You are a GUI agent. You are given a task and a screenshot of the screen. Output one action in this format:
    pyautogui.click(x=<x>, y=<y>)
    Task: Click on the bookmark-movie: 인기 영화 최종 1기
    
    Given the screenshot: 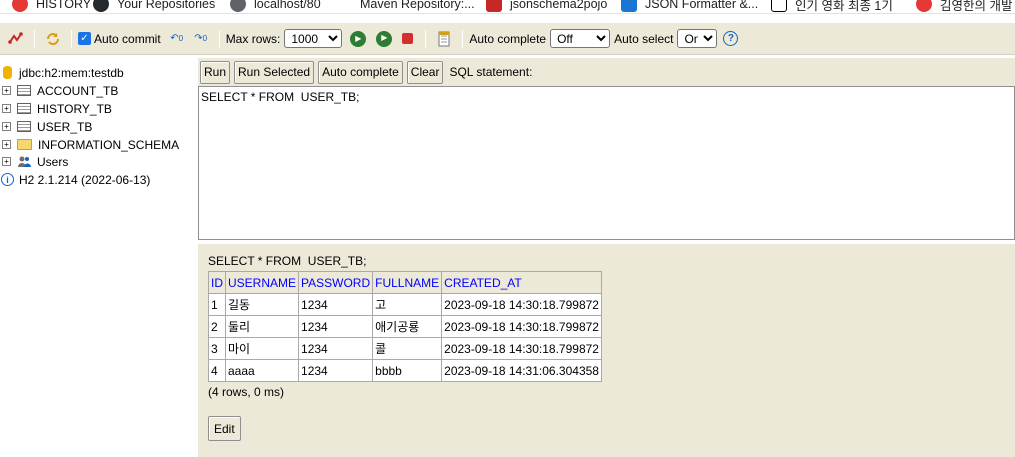 What is the action you would take?
    pyautogui.click(x=832, y=6)
    